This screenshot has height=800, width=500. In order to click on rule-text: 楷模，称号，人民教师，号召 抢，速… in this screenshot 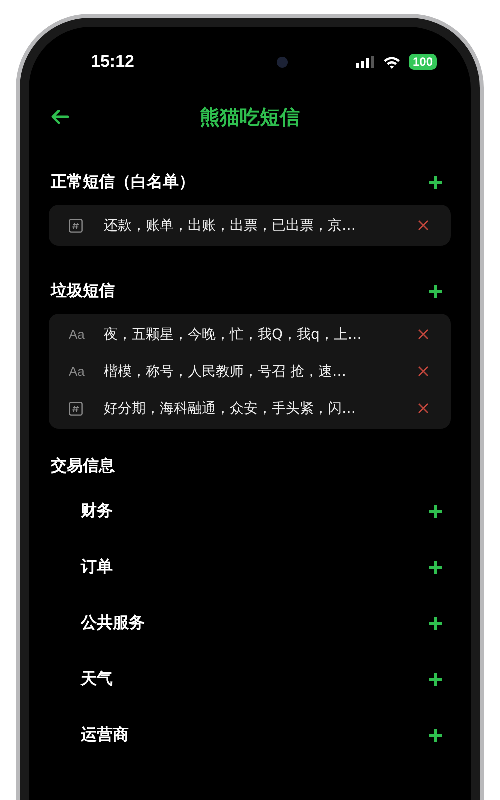, I will do `click(225, 371)`.